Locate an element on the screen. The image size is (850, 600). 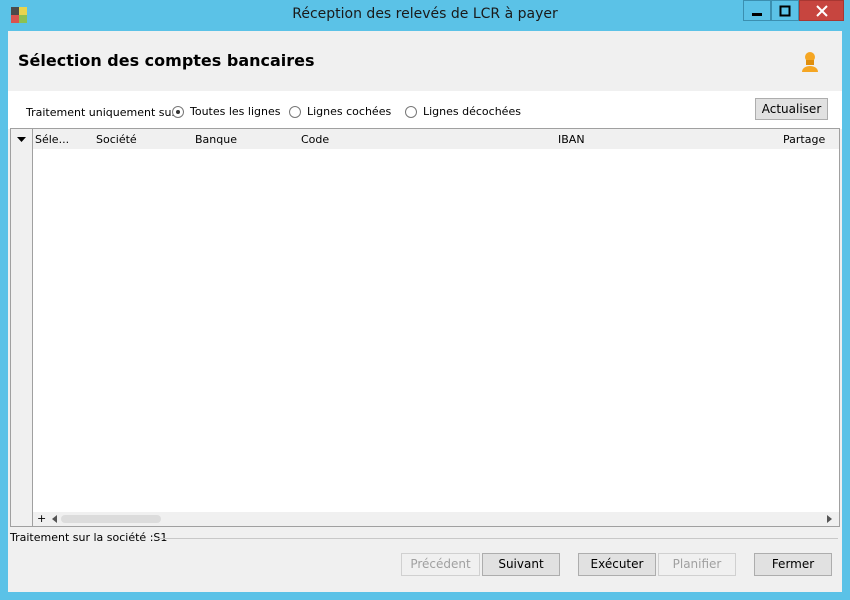
execute-button: Exécuter is located at coordinates (617, 564).